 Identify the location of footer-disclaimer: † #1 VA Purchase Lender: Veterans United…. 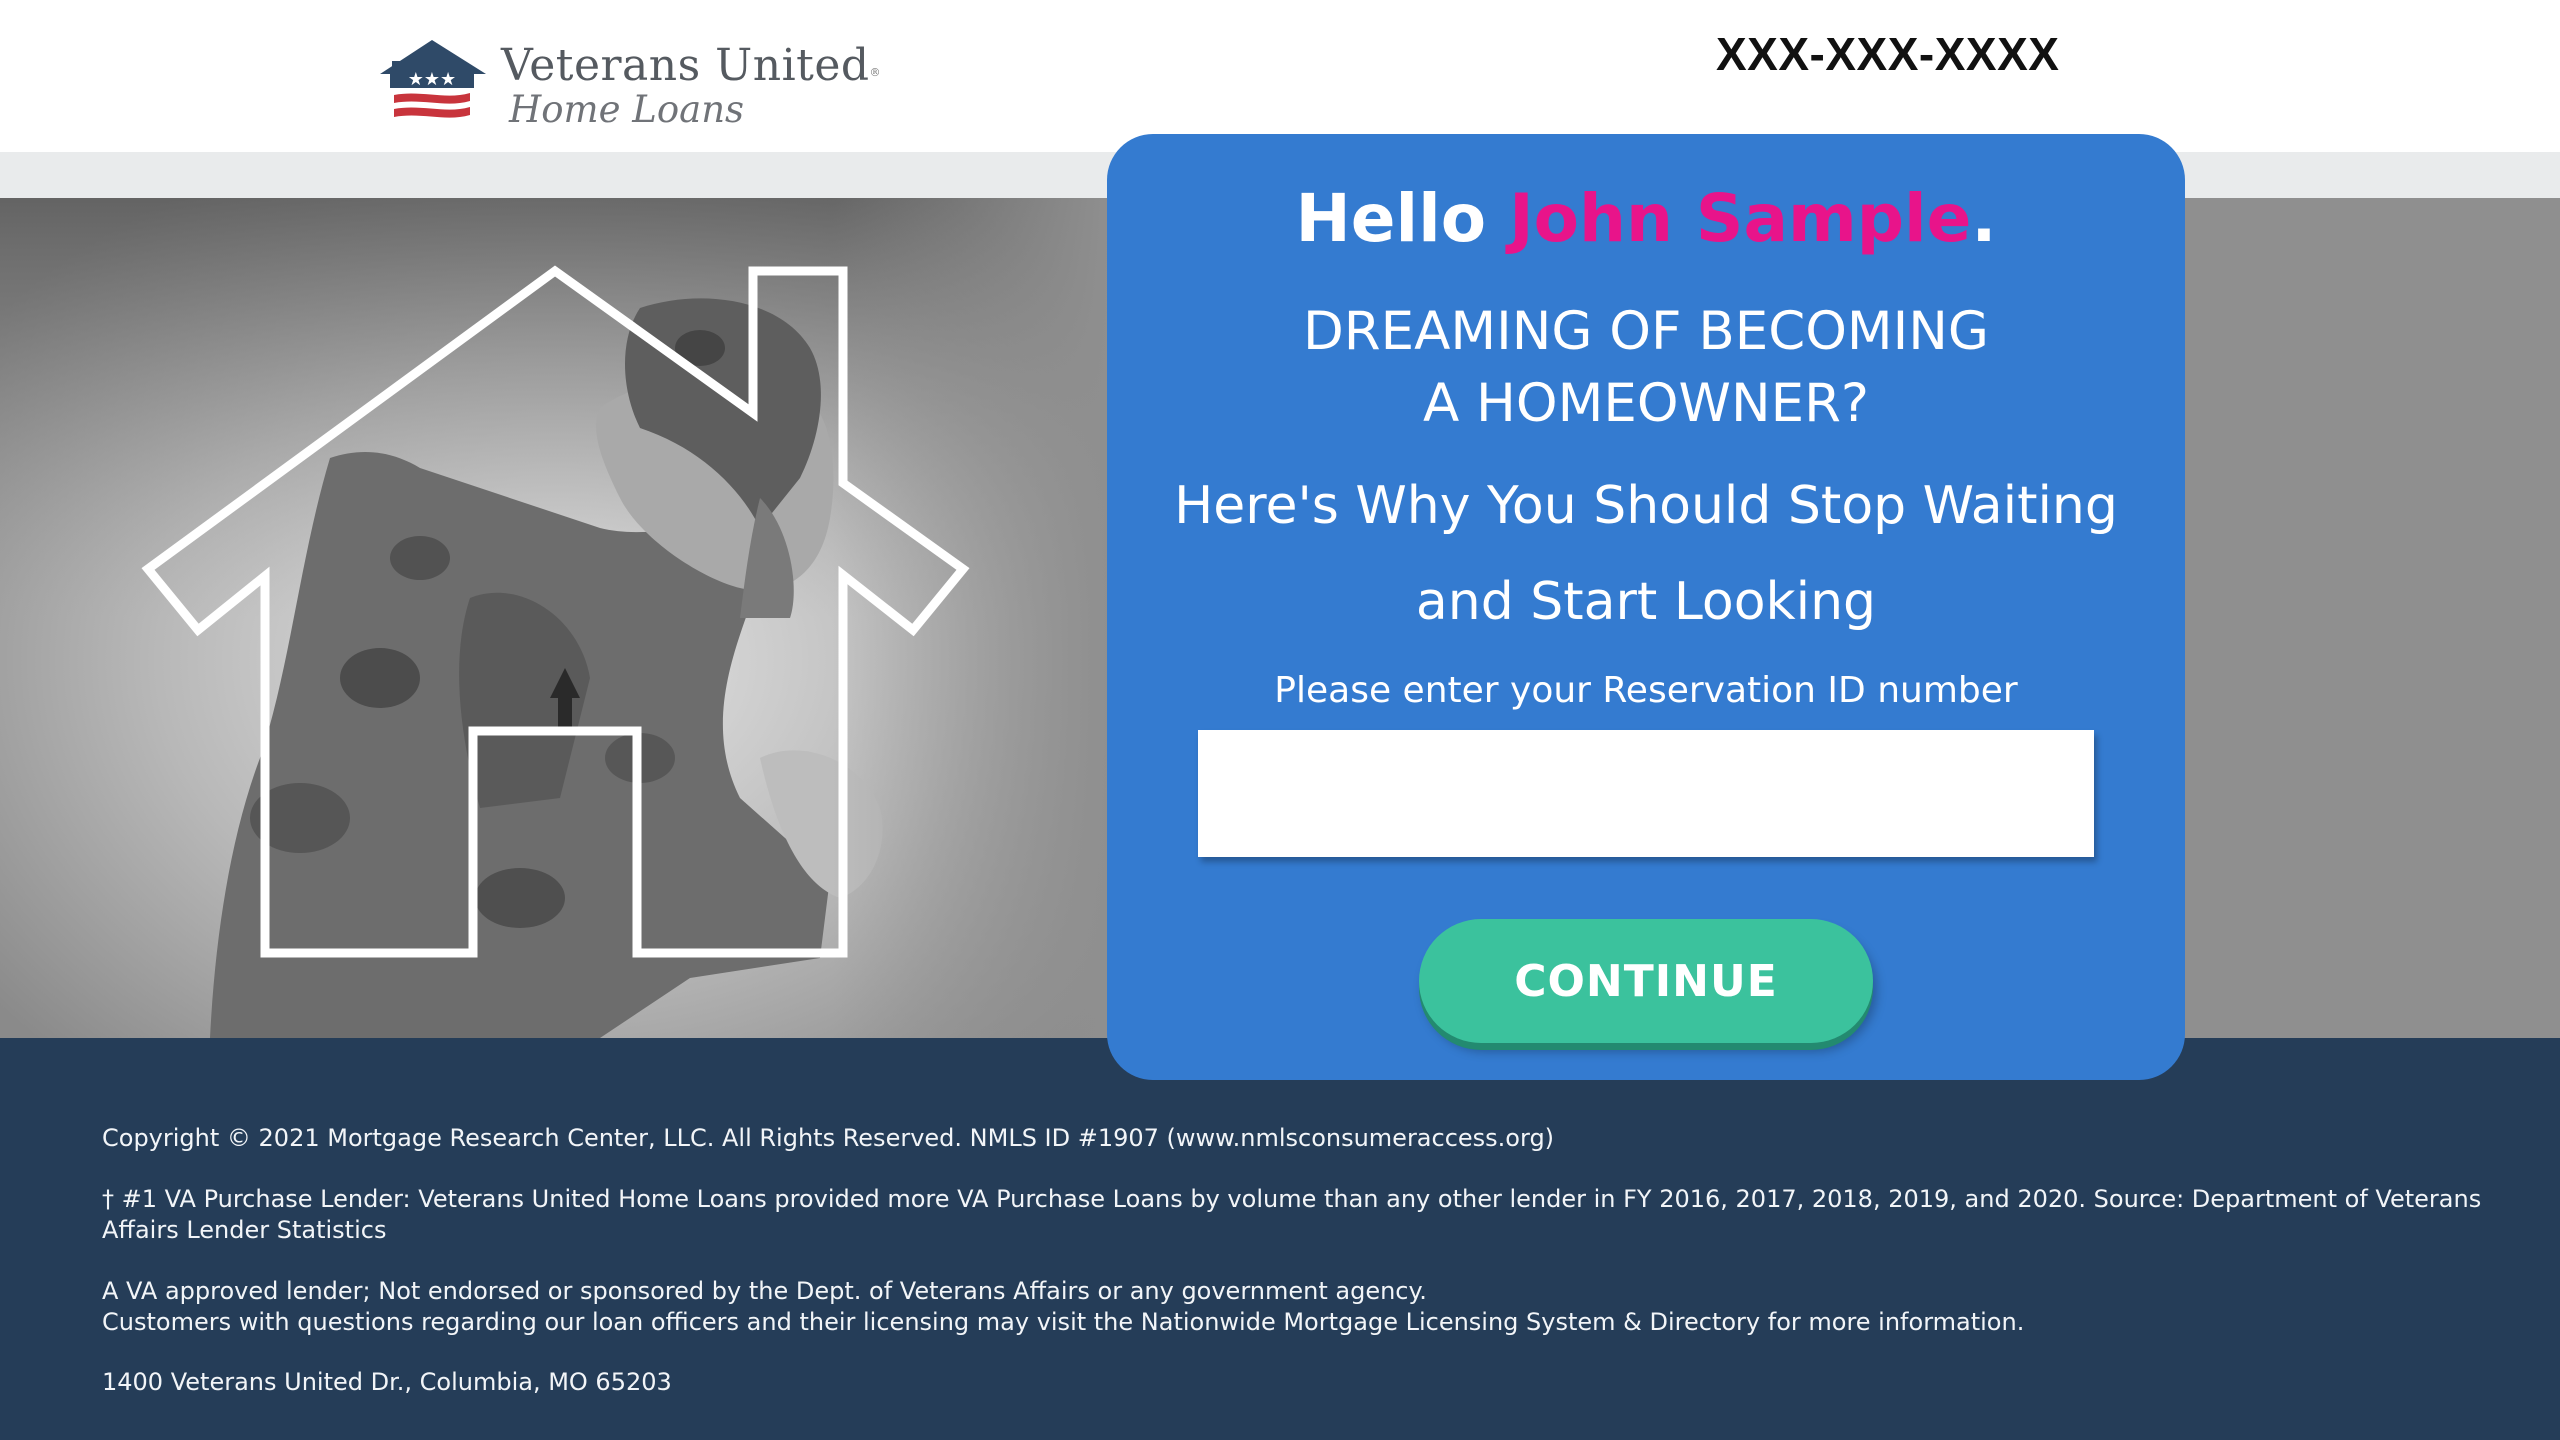
(1292, 1214).